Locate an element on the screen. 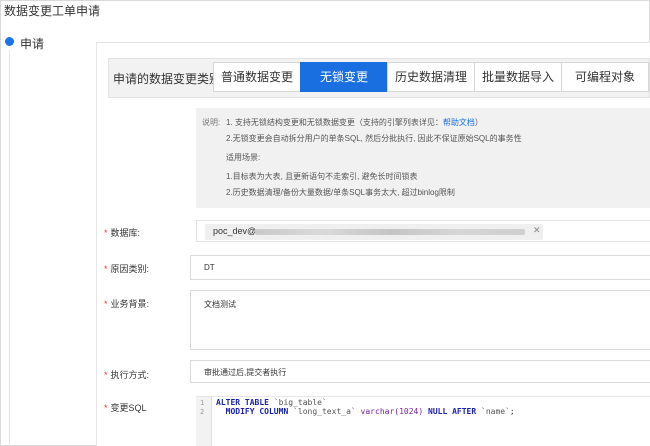 This screenshot has width=650, height=446. tab-normal-change: 普通数据变更 is located at coordinates (257, 77).